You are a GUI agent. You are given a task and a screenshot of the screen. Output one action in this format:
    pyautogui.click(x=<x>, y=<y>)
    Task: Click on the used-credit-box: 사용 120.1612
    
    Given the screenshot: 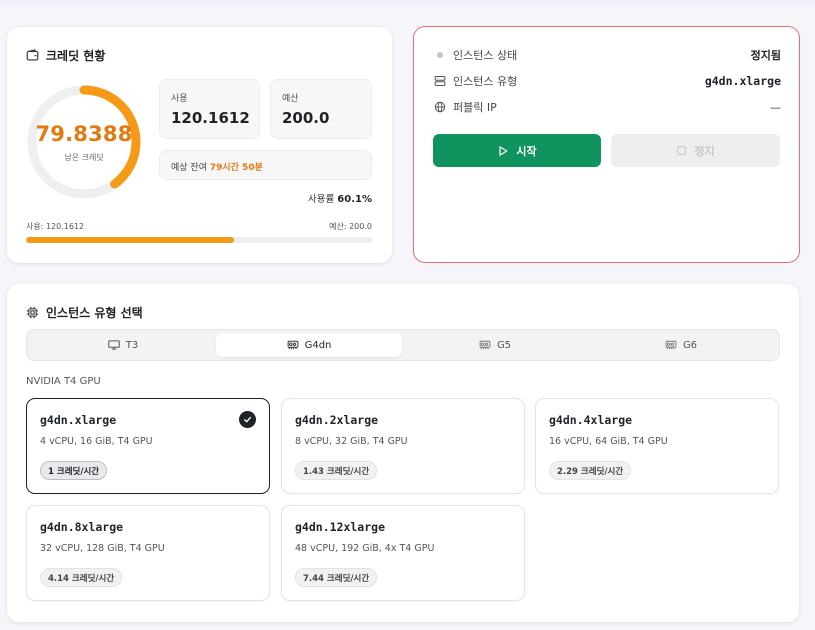 What is the action you would take?
    pyautogui.click(x=209, y=109)
    